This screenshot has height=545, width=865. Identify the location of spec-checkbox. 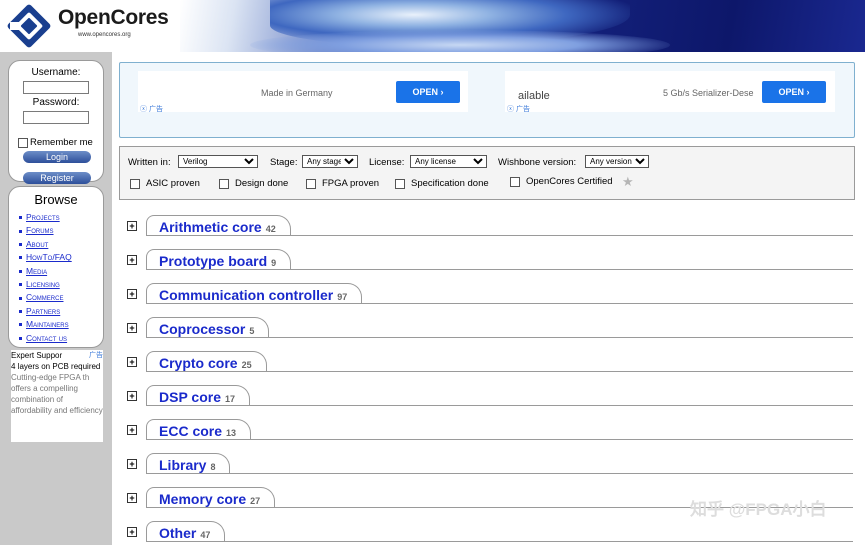
(400, 183).